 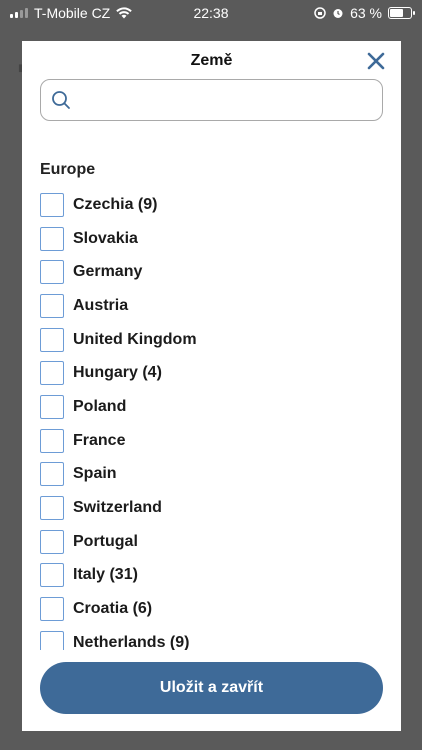 I want to click on item-label: Switzerland, so click(x=117, y=508).